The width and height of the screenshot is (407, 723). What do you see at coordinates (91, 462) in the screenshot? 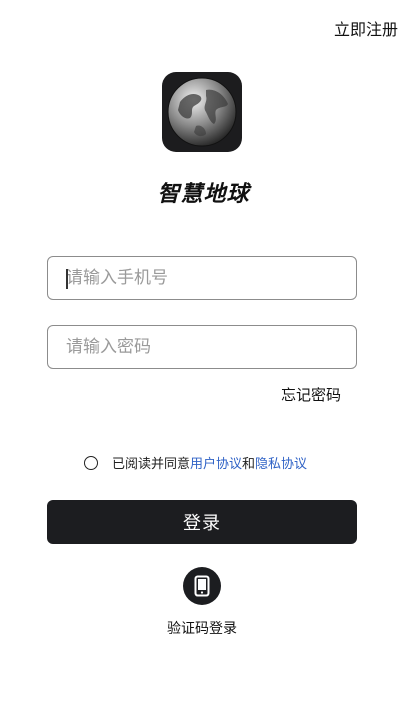
I see `agreement-radio` at bounding box center [91, 462].